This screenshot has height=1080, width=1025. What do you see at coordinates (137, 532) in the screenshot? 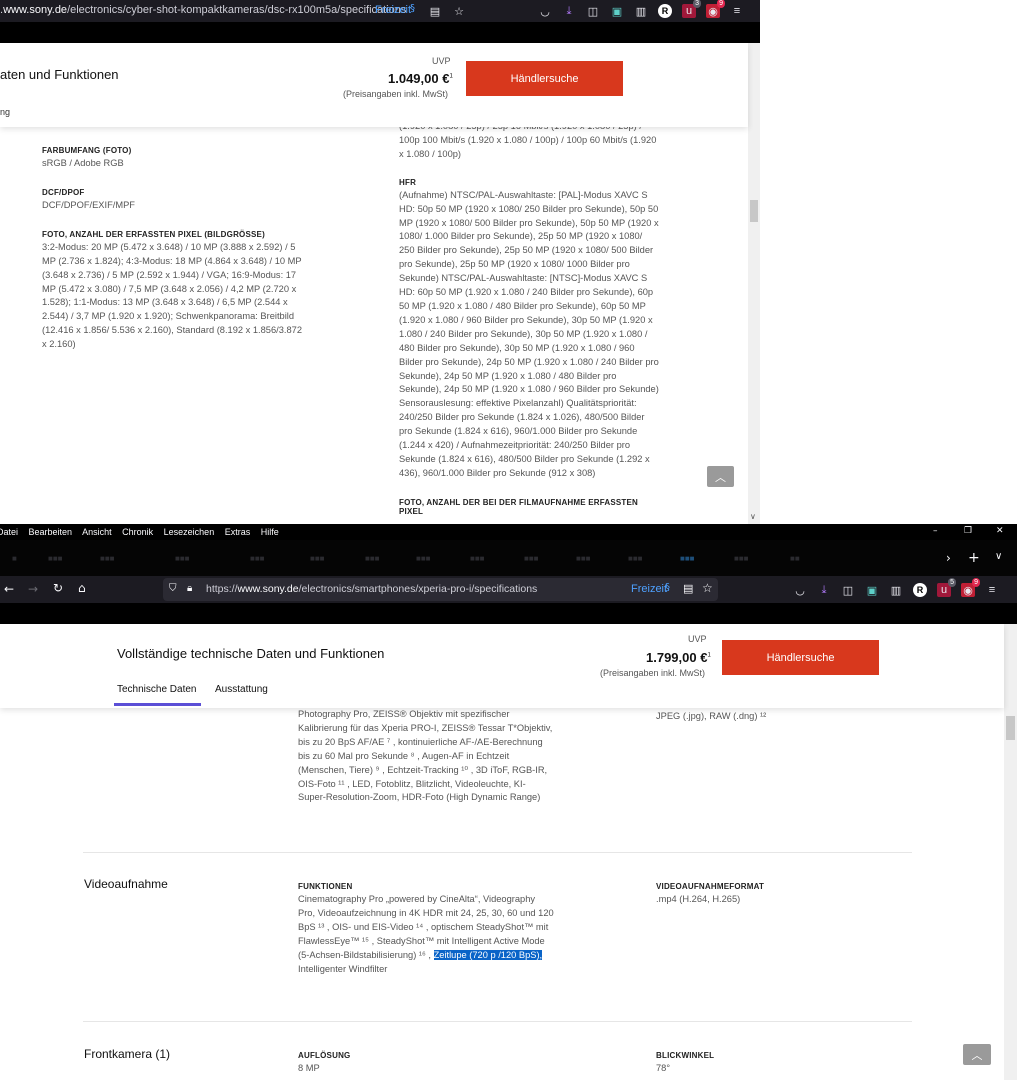
I see `menu-chronik: Chronik` at bounding box center [137, 532].